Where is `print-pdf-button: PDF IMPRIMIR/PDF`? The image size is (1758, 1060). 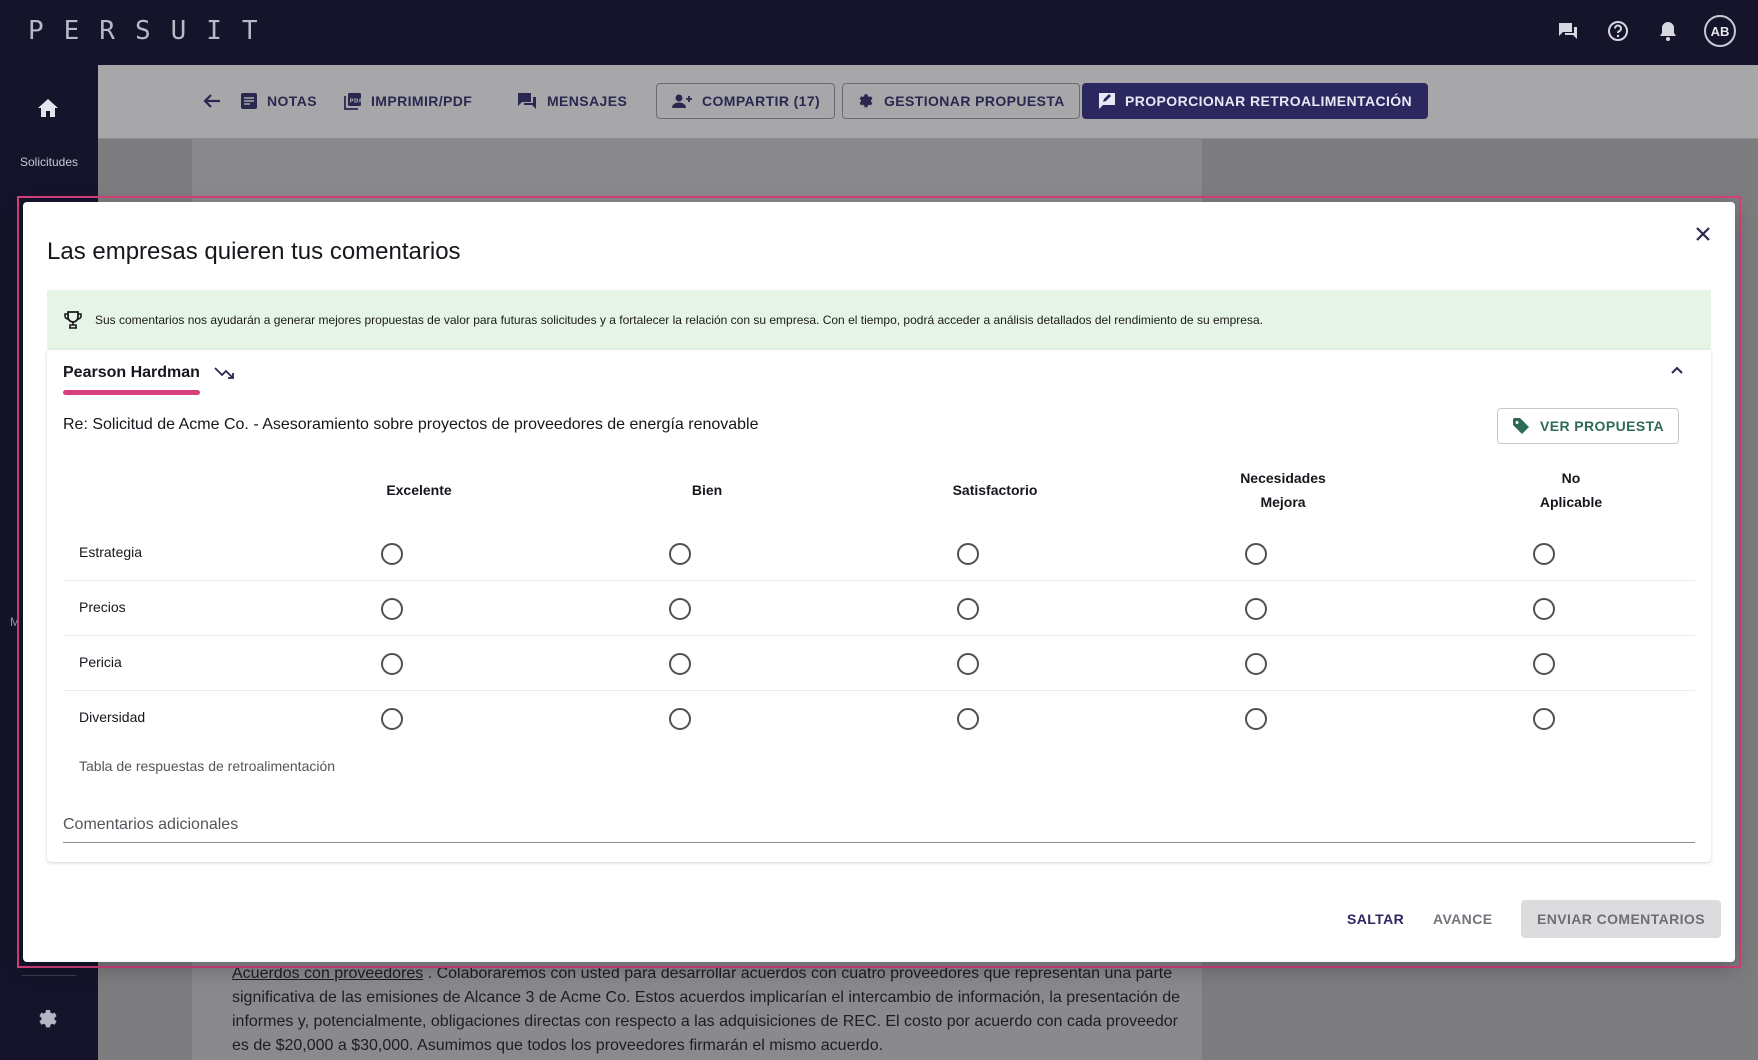
print-pdf-button: PDF IMPRIMIR/PDF is located at coordinates (408, 101).